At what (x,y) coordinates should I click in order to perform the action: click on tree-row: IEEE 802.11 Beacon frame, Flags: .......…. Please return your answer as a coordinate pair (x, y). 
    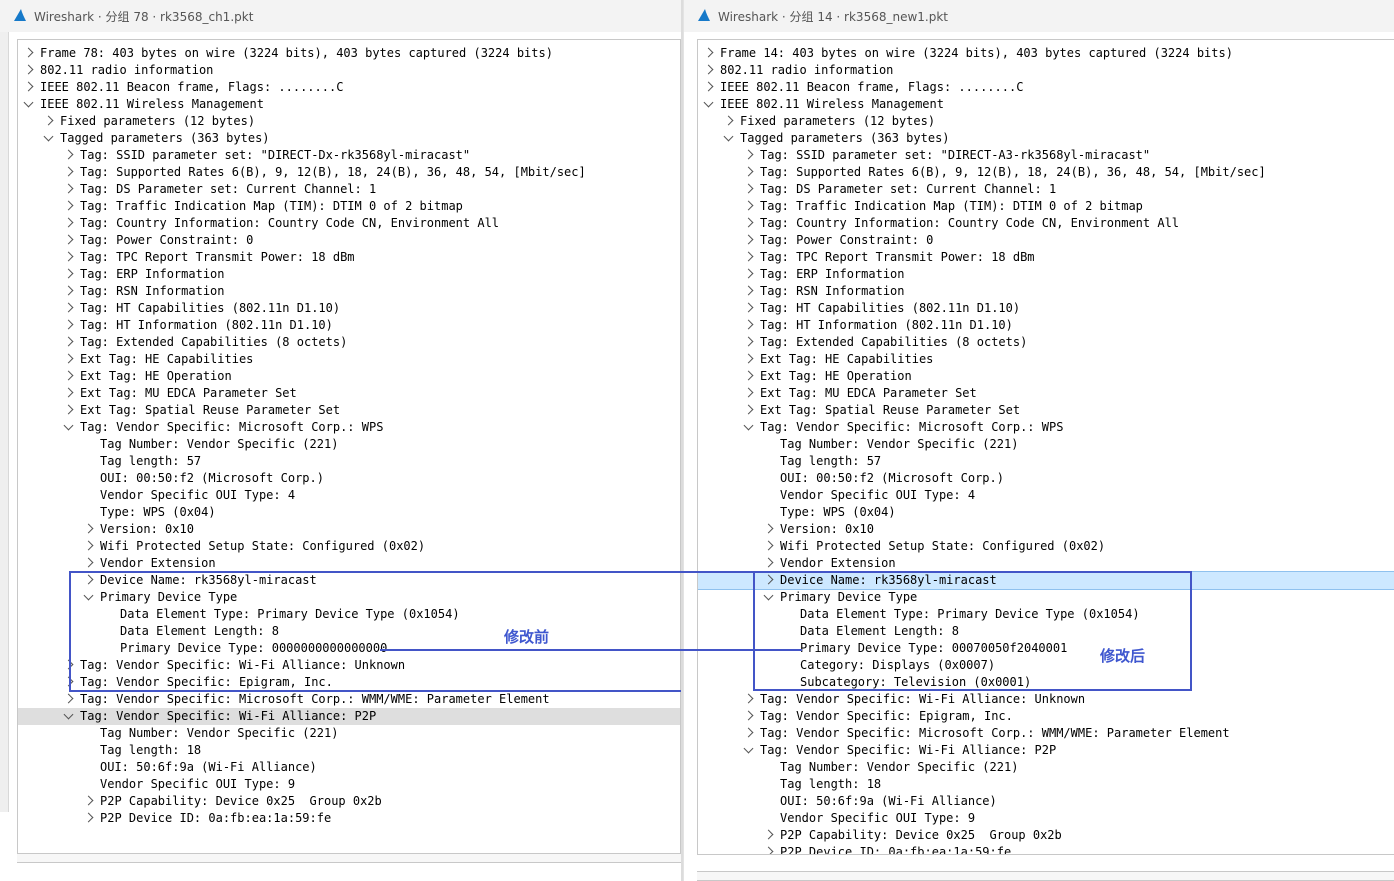
    Looking at the image, I should click on (349, 87).